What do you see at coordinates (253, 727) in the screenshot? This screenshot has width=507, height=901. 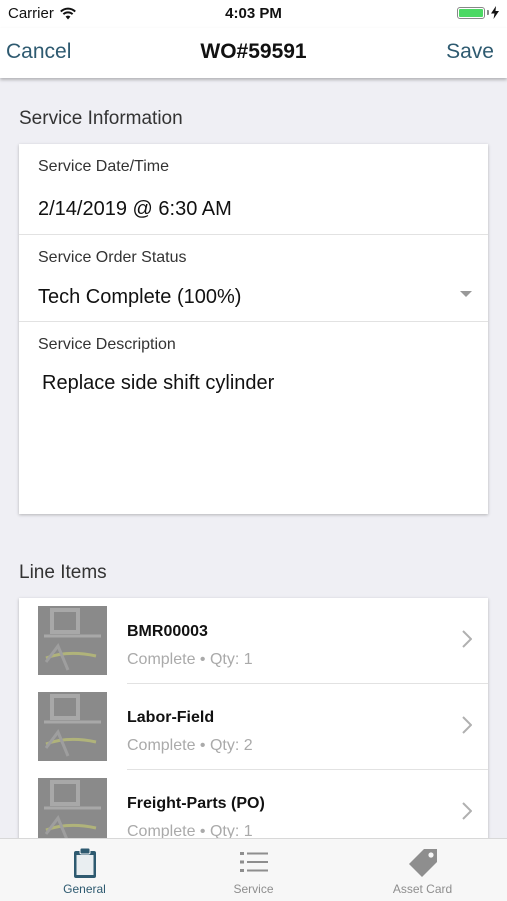 I see `line-item: Labor-Field Complete • Qty: 2` at bounding box center [253, 727].